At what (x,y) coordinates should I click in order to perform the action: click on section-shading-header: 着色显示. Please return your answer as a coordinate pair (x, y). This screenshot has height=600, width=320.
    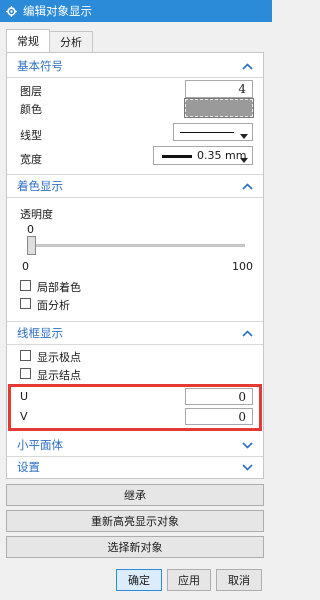
    Looking at the image, I should click on (135, 186).